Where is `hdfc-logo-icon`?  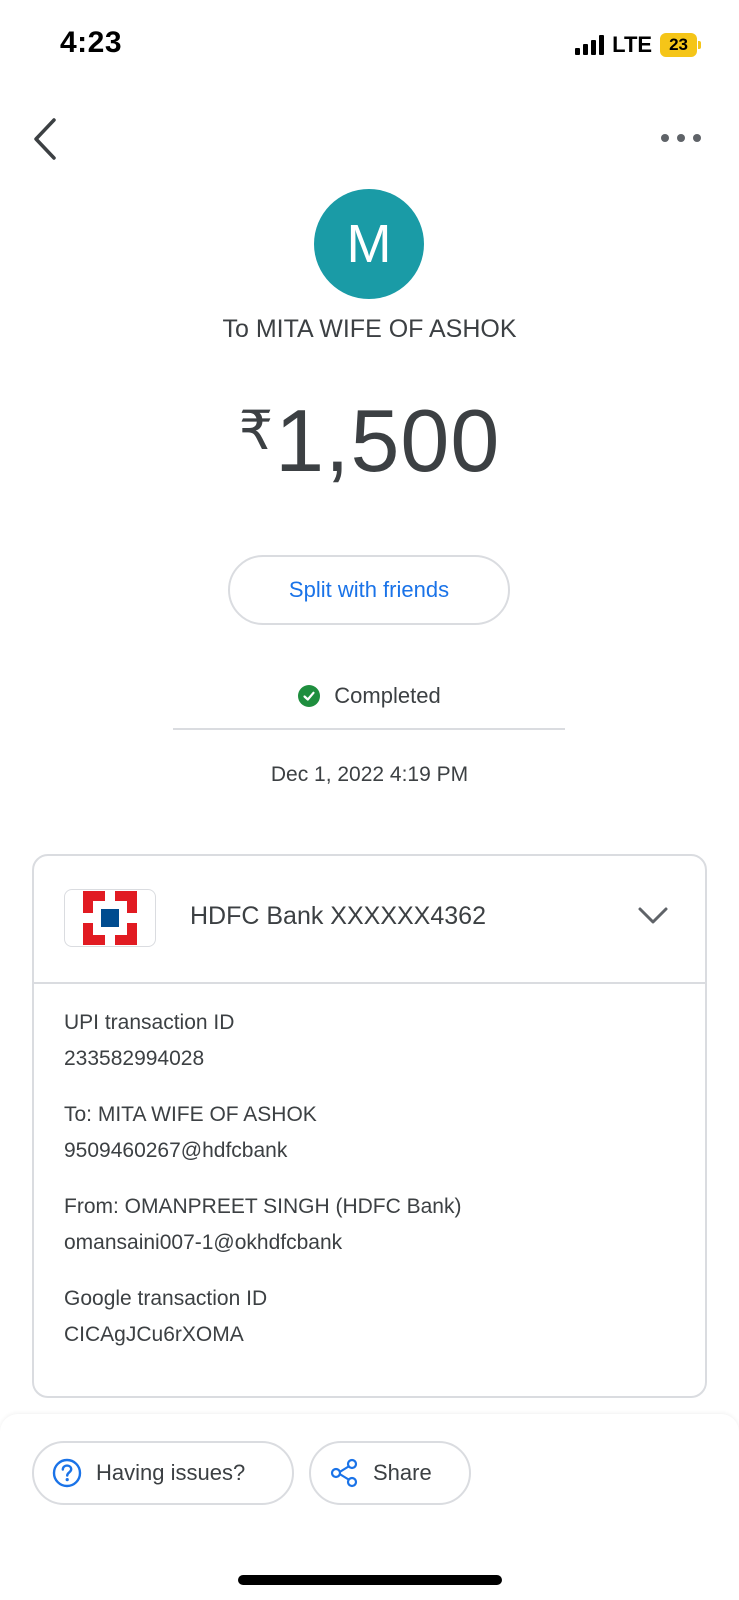 hdfc-logo-icon is located at coordinates (110, 918).